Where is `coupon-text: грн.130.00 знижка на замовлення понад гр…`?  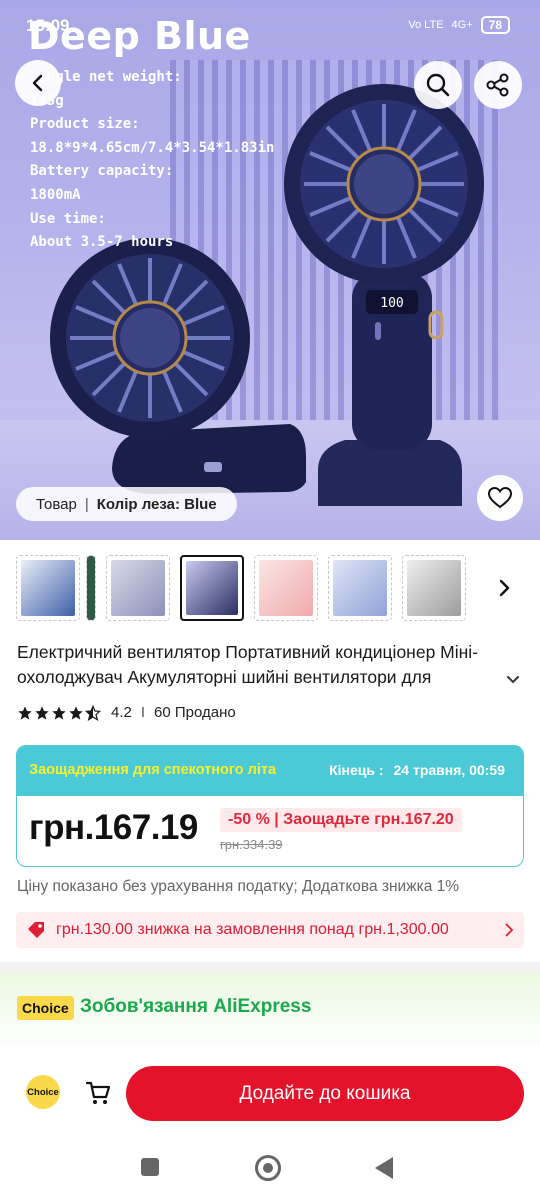 coupon-text: грн.130.00 знижка на замовлення понад гр… is located at coordinates (252, 929).